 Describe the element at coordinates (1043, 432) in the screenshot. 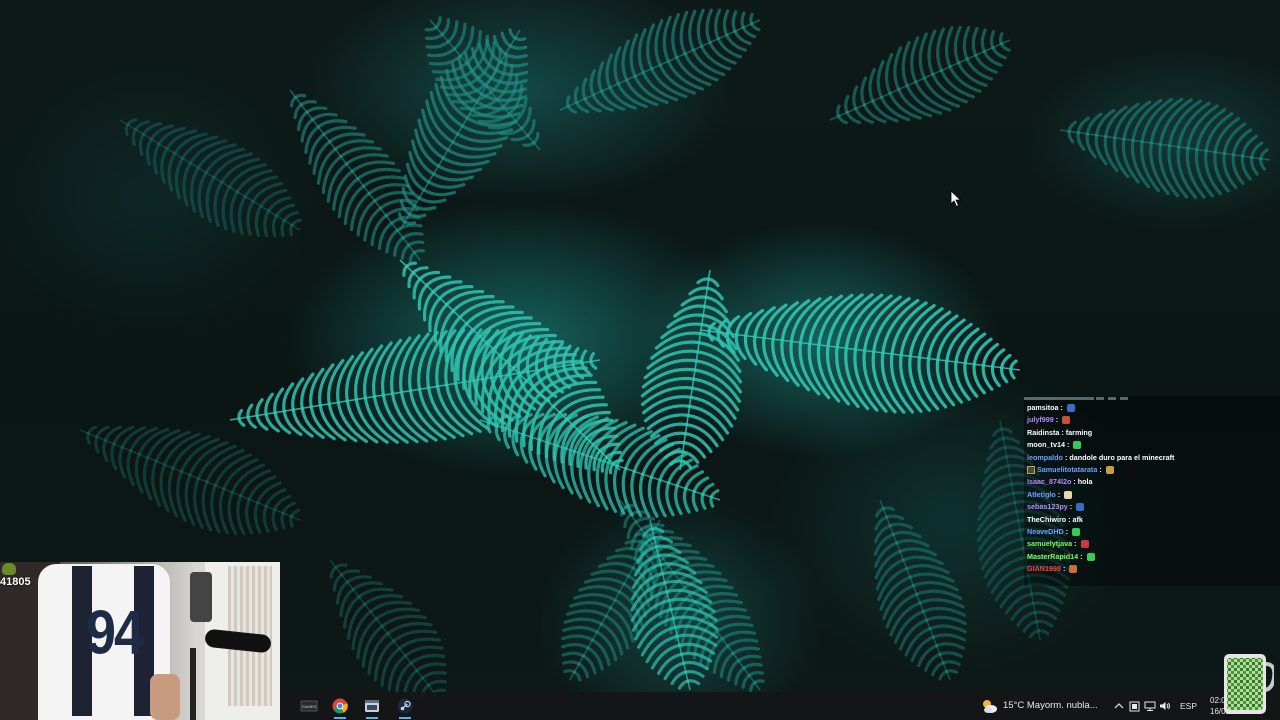

I see `chat-username: Raidinsta` at that location.